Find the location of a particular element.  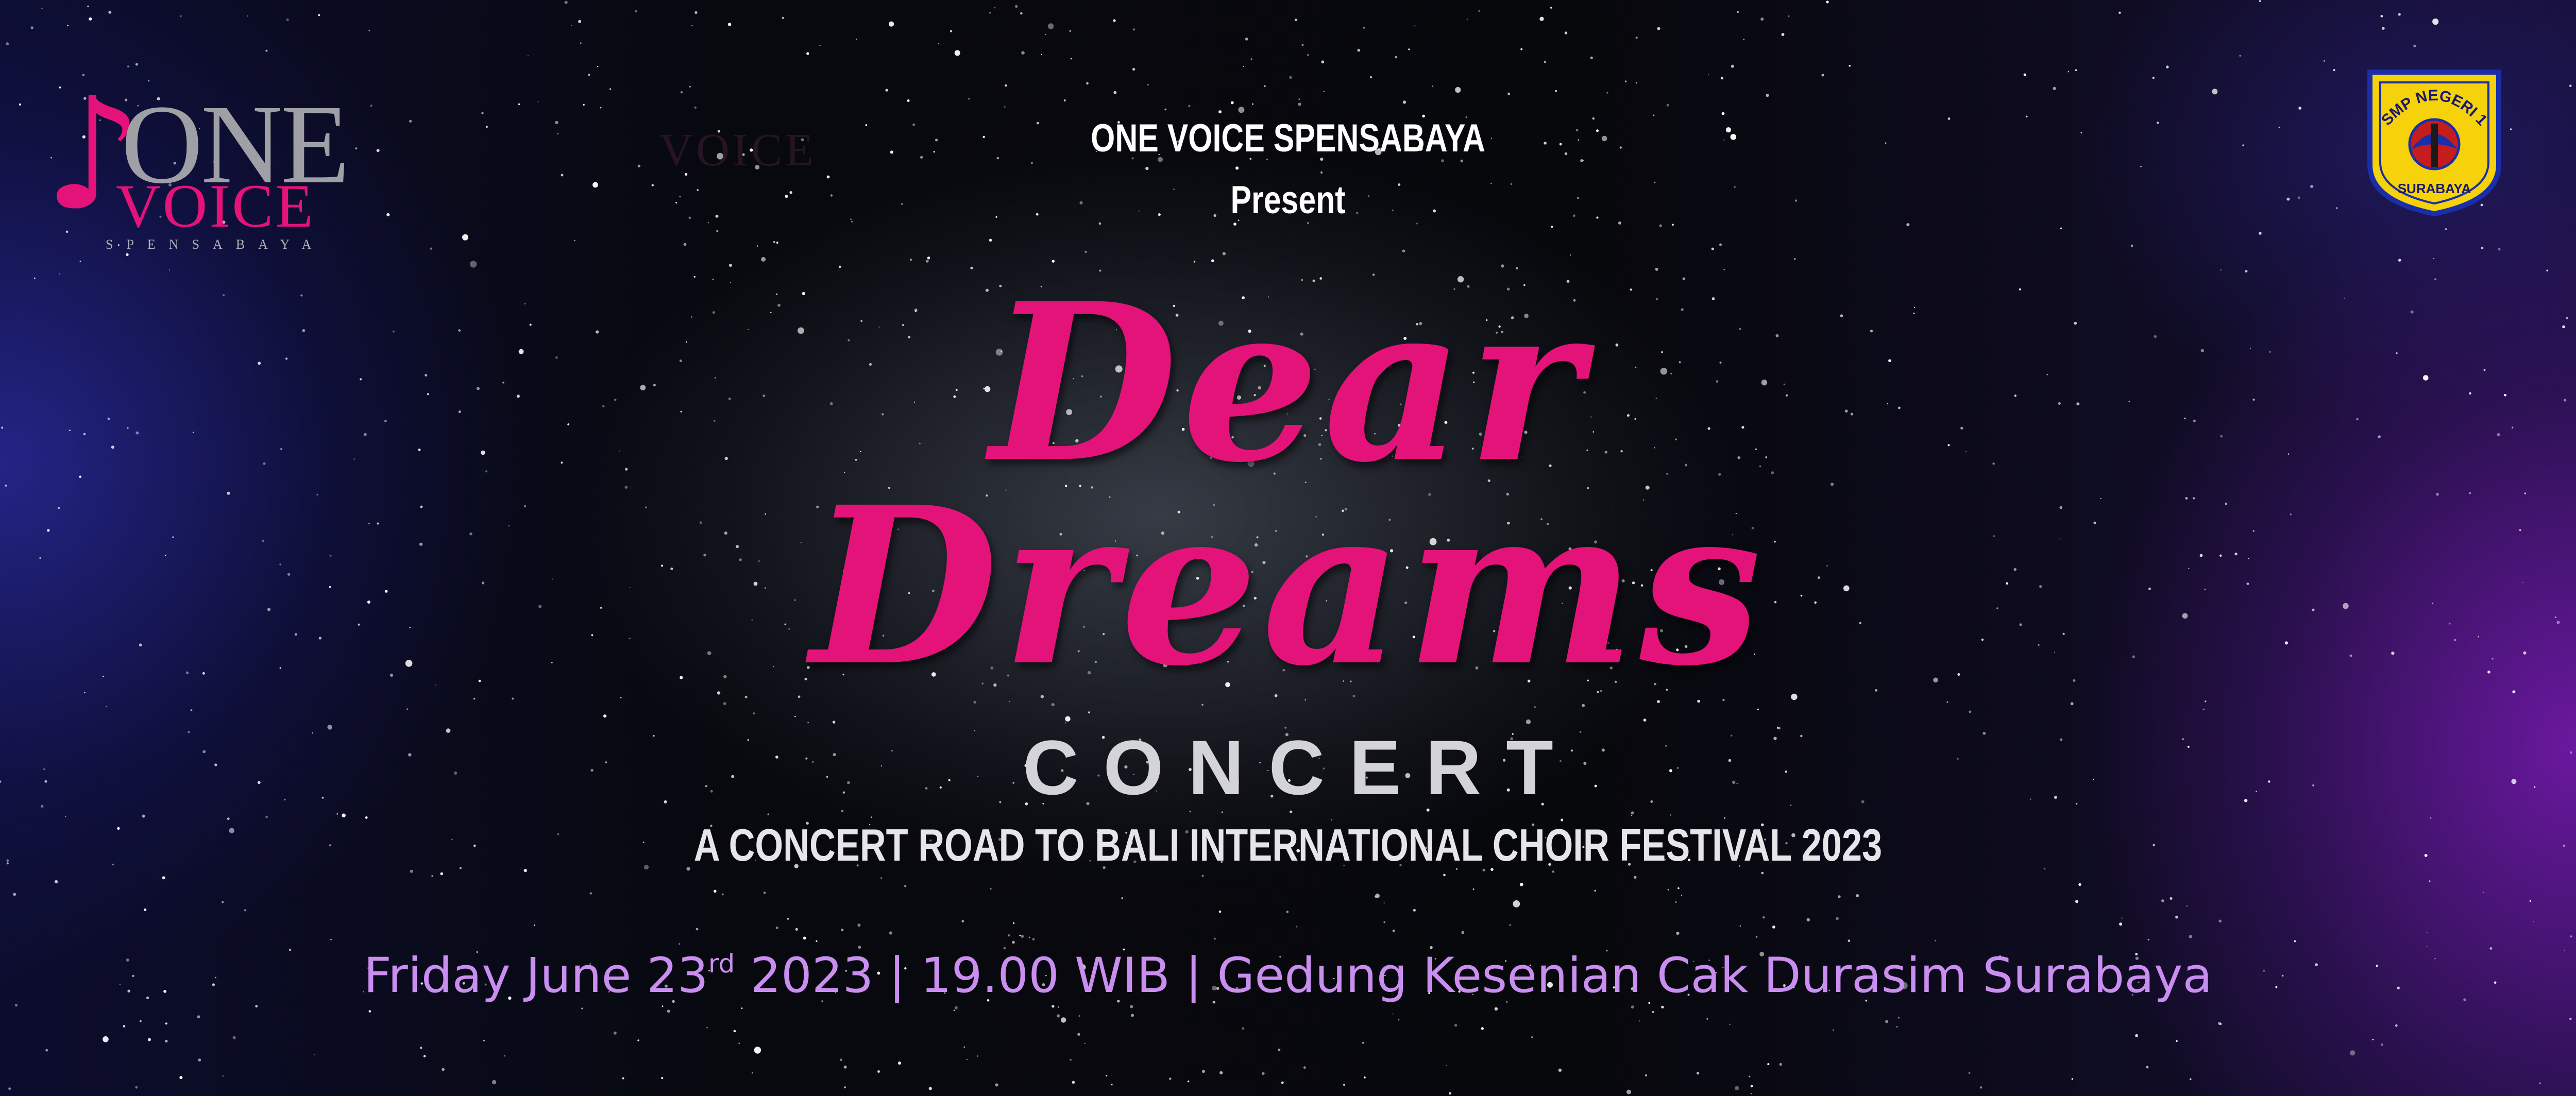

logo-subtitle-text: SPENSABAYA is located at coordinates (215, 244).